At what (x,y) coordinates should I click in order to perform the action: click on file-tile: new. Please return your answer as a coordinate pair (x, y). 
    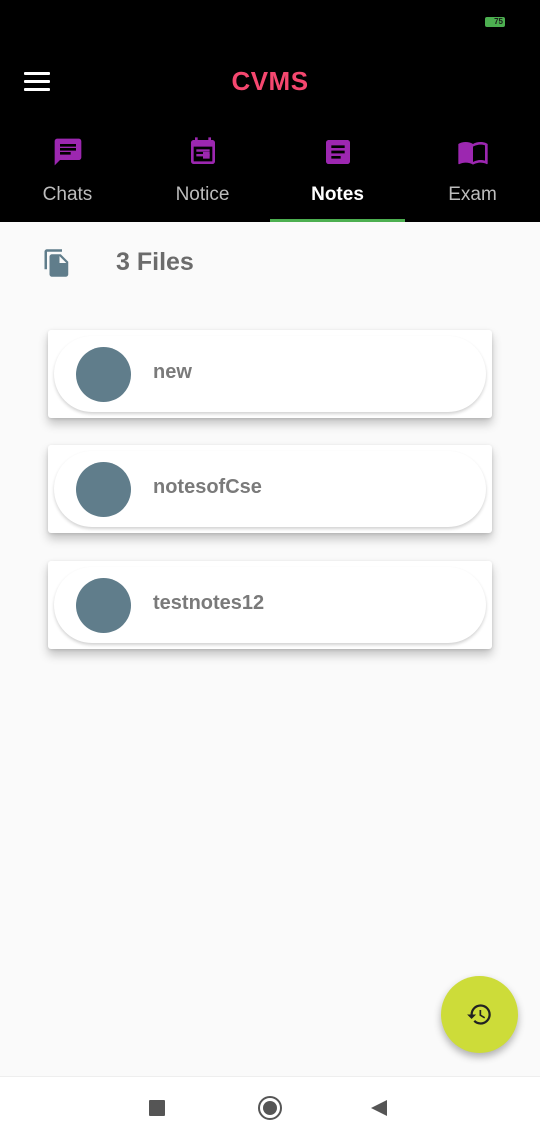
    Looking at the image, I should click on (270, 374).